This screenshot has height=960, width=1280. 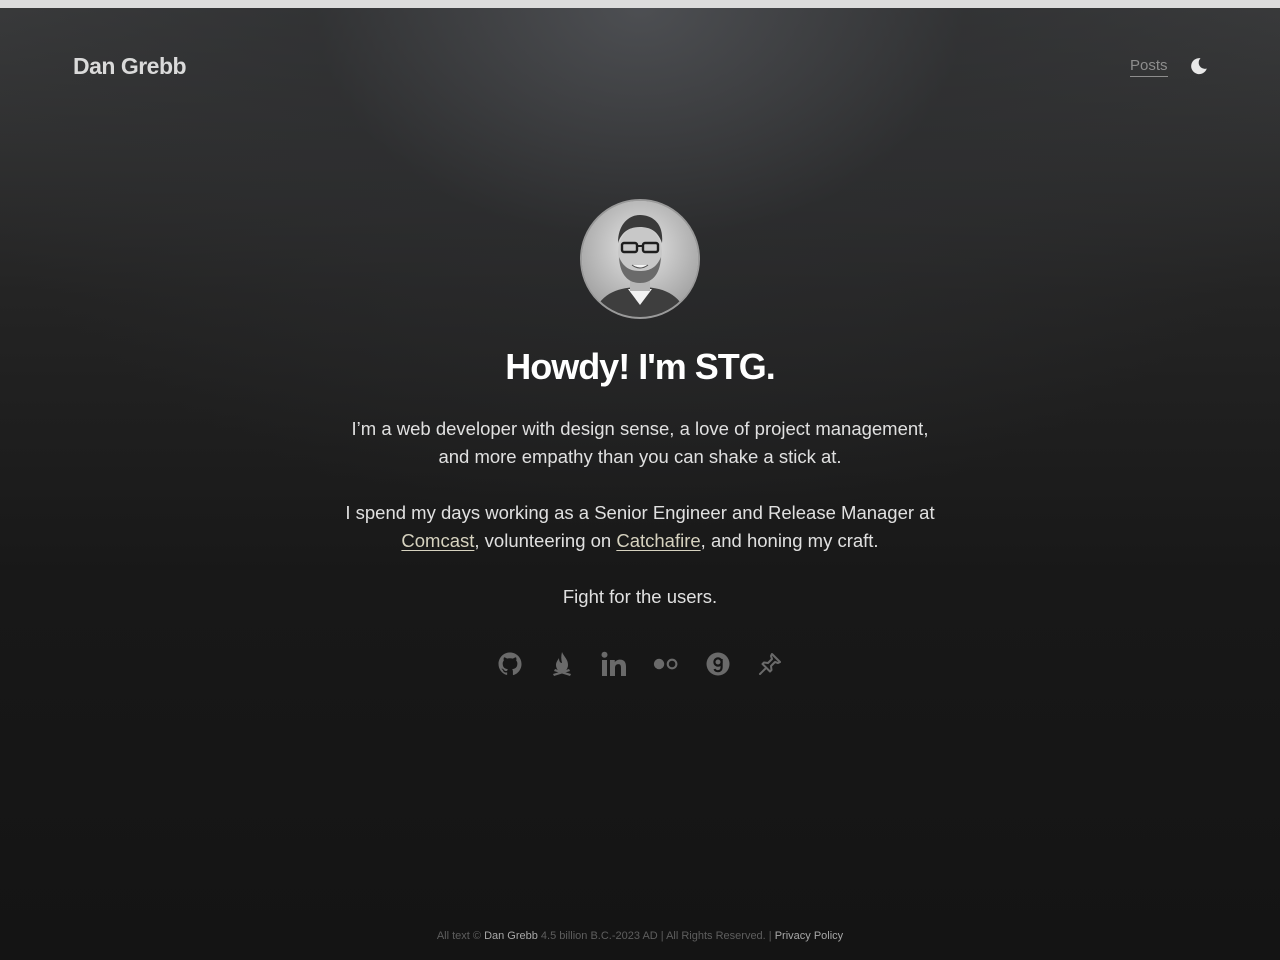 What do you see at coordinates (1149, 67) in the screenshot?
I see `nav-posts-link: Posts` at bounding box center [1149, 67].